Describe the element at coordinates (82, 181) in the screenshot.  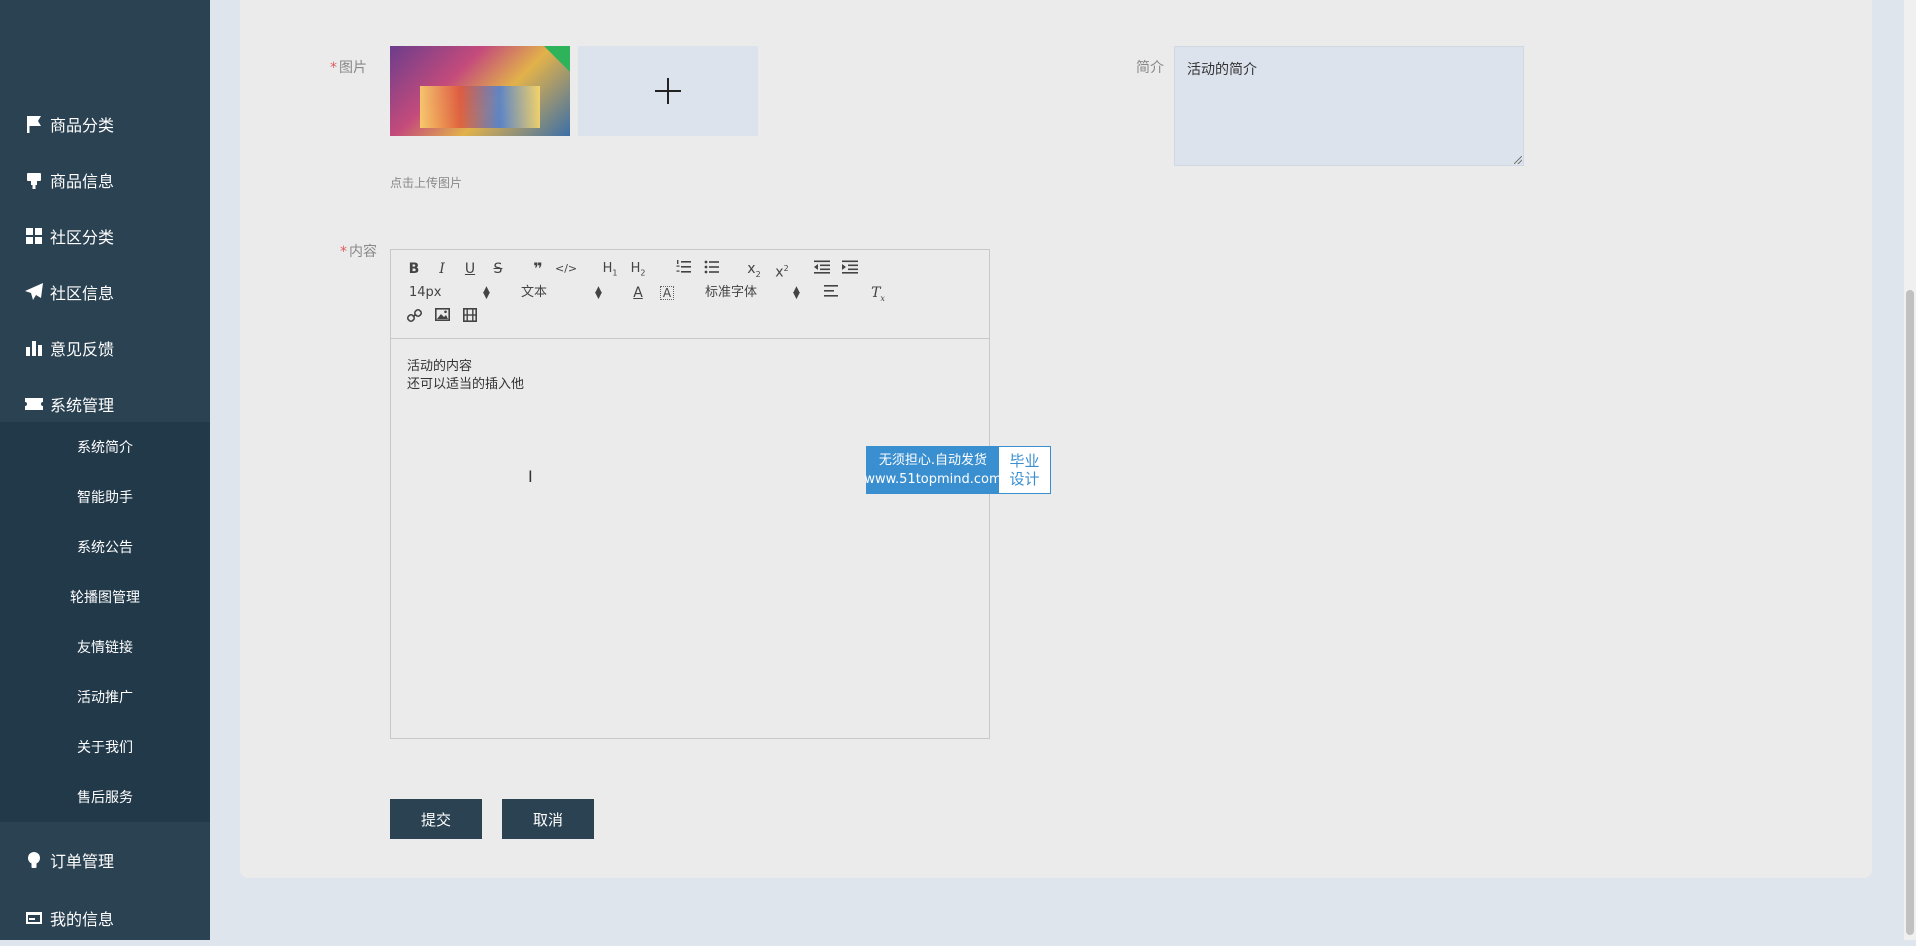
I see `sidebar-item-label: 商品信息` at that location.